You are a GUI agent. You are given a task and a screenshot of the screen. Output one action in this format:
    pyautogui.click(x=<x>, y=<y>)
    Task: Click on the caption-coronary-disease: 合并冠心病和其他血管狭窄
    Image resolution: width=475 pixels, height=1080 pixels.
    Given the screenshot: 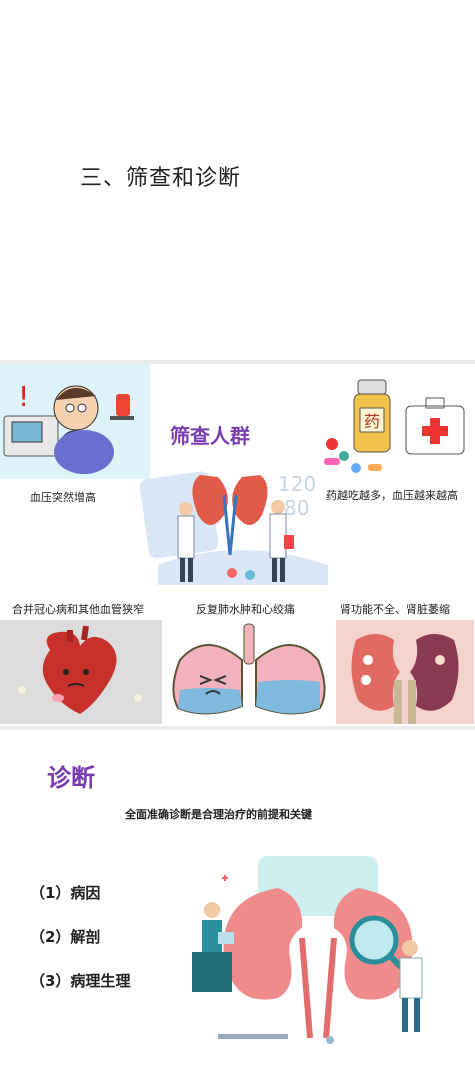 What is the action you would take?
    pyautogui.click(x=78, y=609)
    